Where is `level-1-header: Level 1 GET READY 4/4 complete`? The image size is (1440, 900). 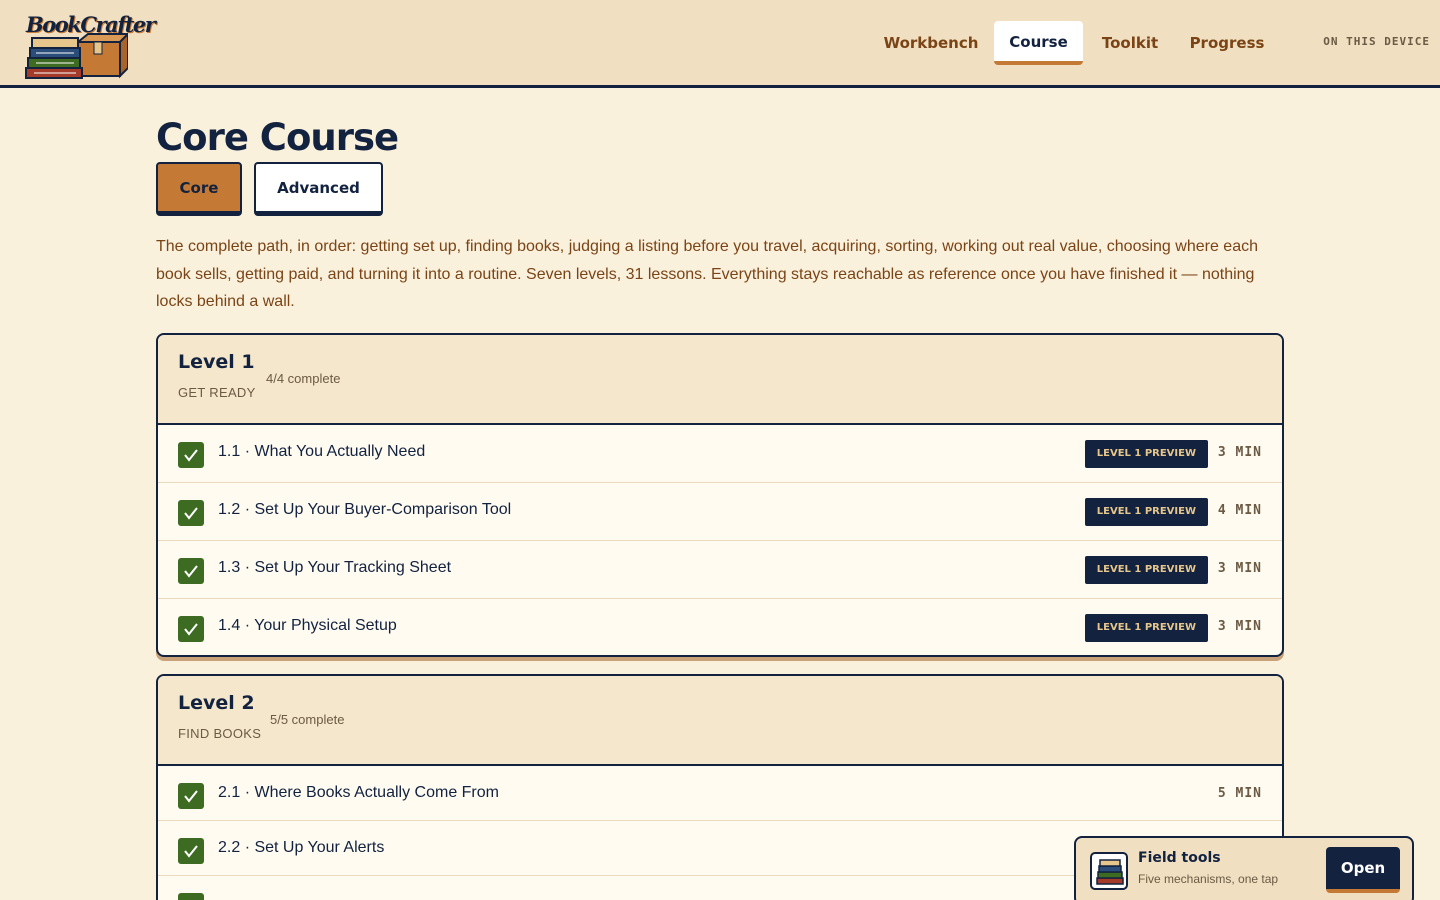
level-1-header: Level 1 GET READY 4/4 complete is located at coordinates (720, 380).